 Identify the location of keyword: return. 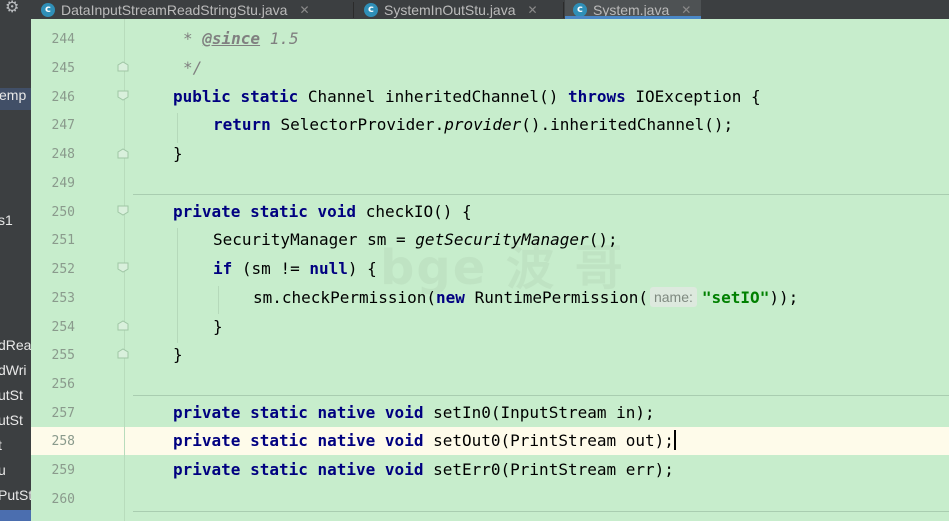
(242, 124).